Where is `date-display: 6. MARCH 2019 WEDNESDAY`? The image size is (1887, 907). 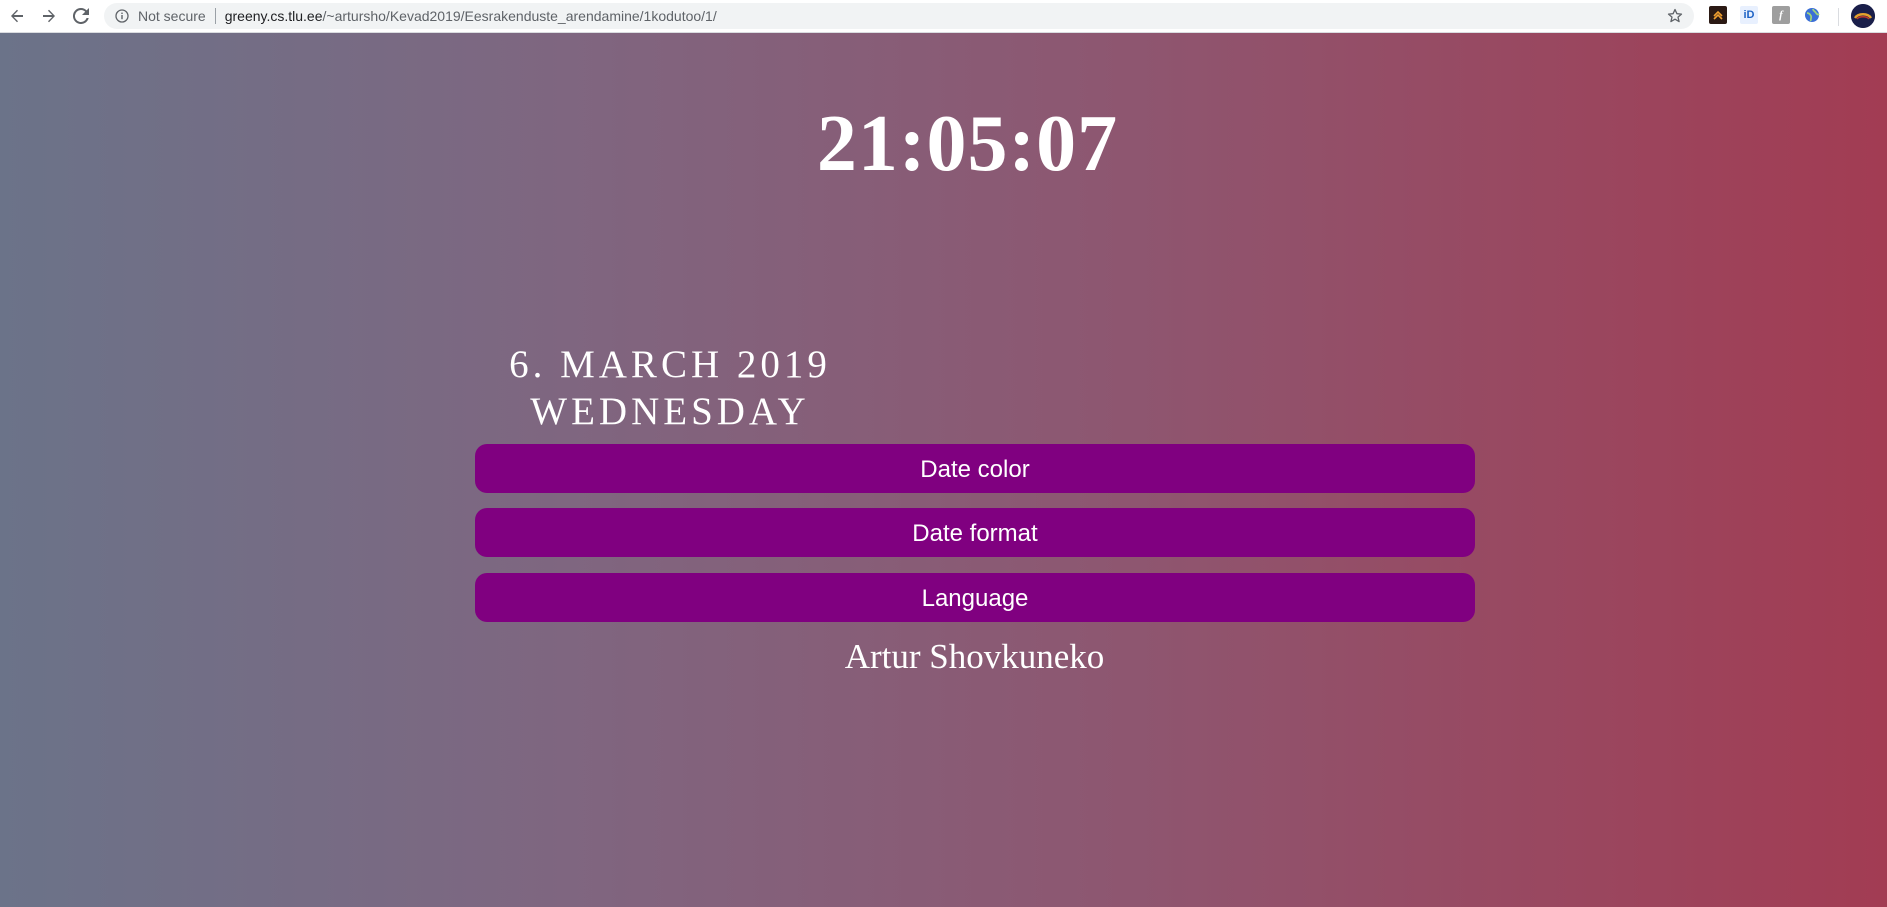
date-display: 6. MARCH 2019 WEDNESDAY is located at coordinates (670, 388).